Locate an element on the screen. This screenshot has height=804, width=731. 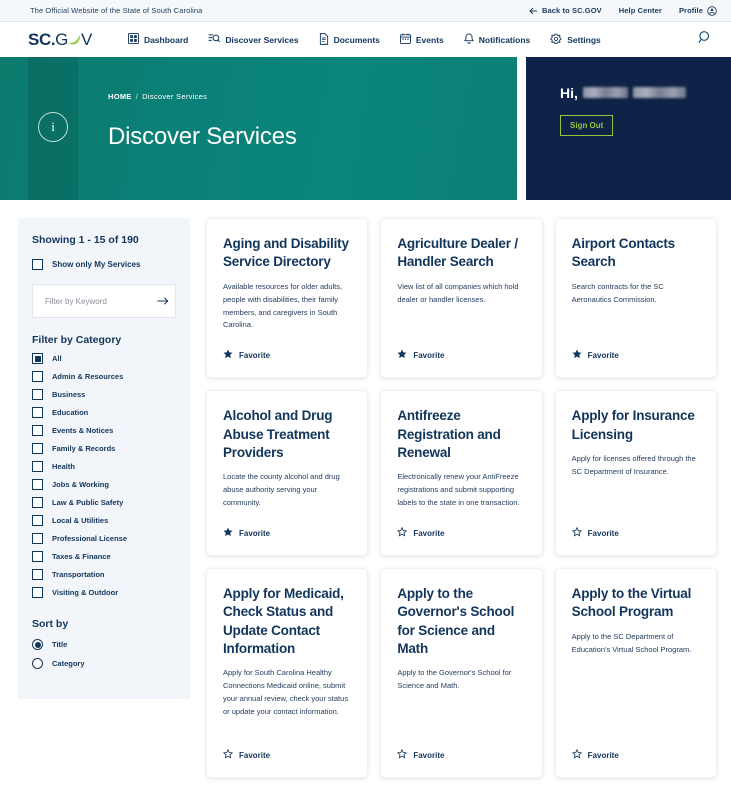
profile-label: Profile is located at coordinates (690, 10).